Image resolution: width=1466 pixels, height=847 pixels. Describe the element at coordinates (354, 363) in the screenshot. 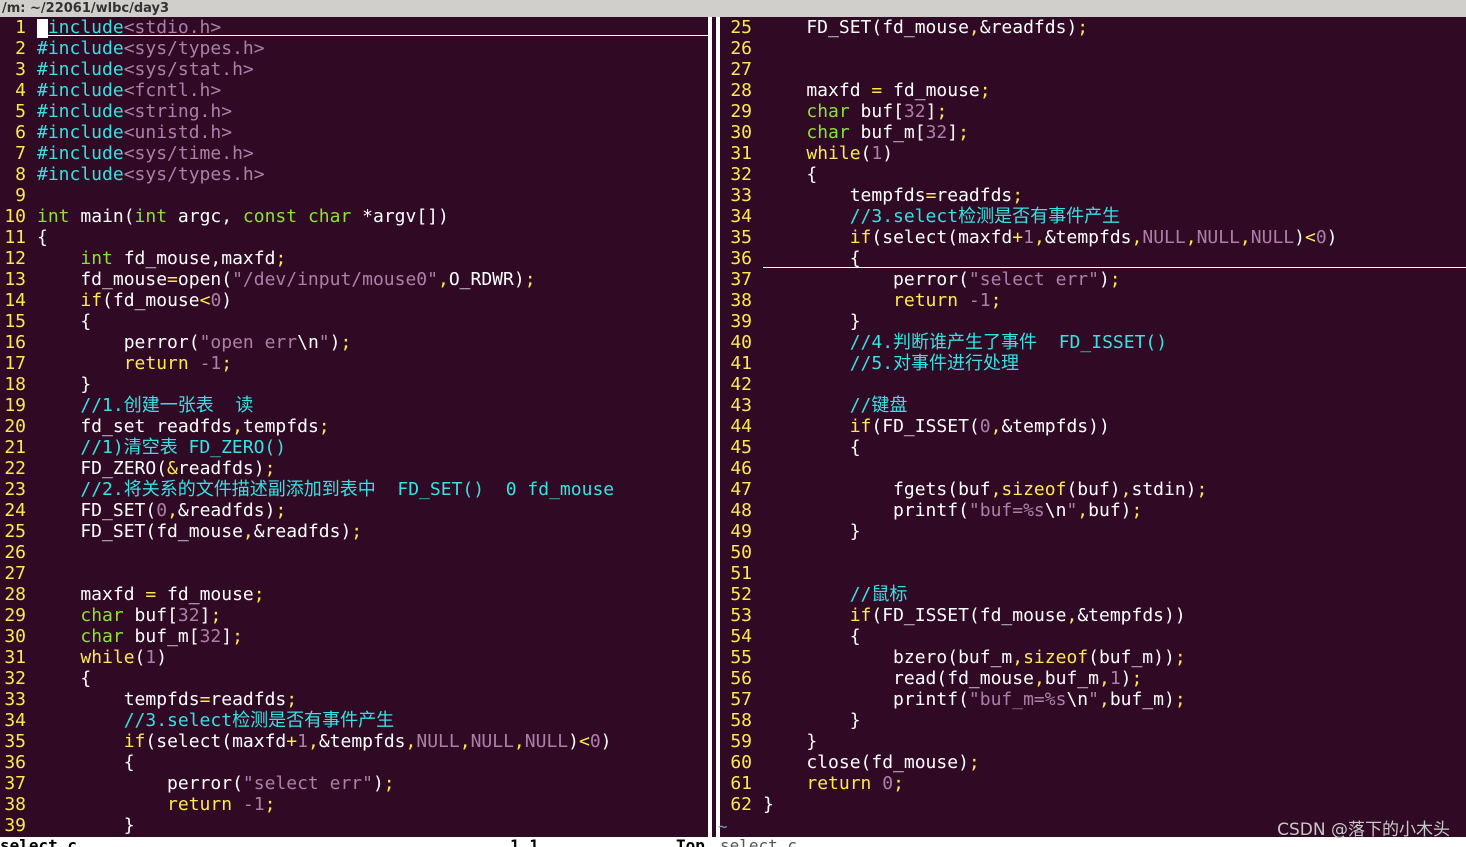

I see `code-line: 17 return -1;` at that location.